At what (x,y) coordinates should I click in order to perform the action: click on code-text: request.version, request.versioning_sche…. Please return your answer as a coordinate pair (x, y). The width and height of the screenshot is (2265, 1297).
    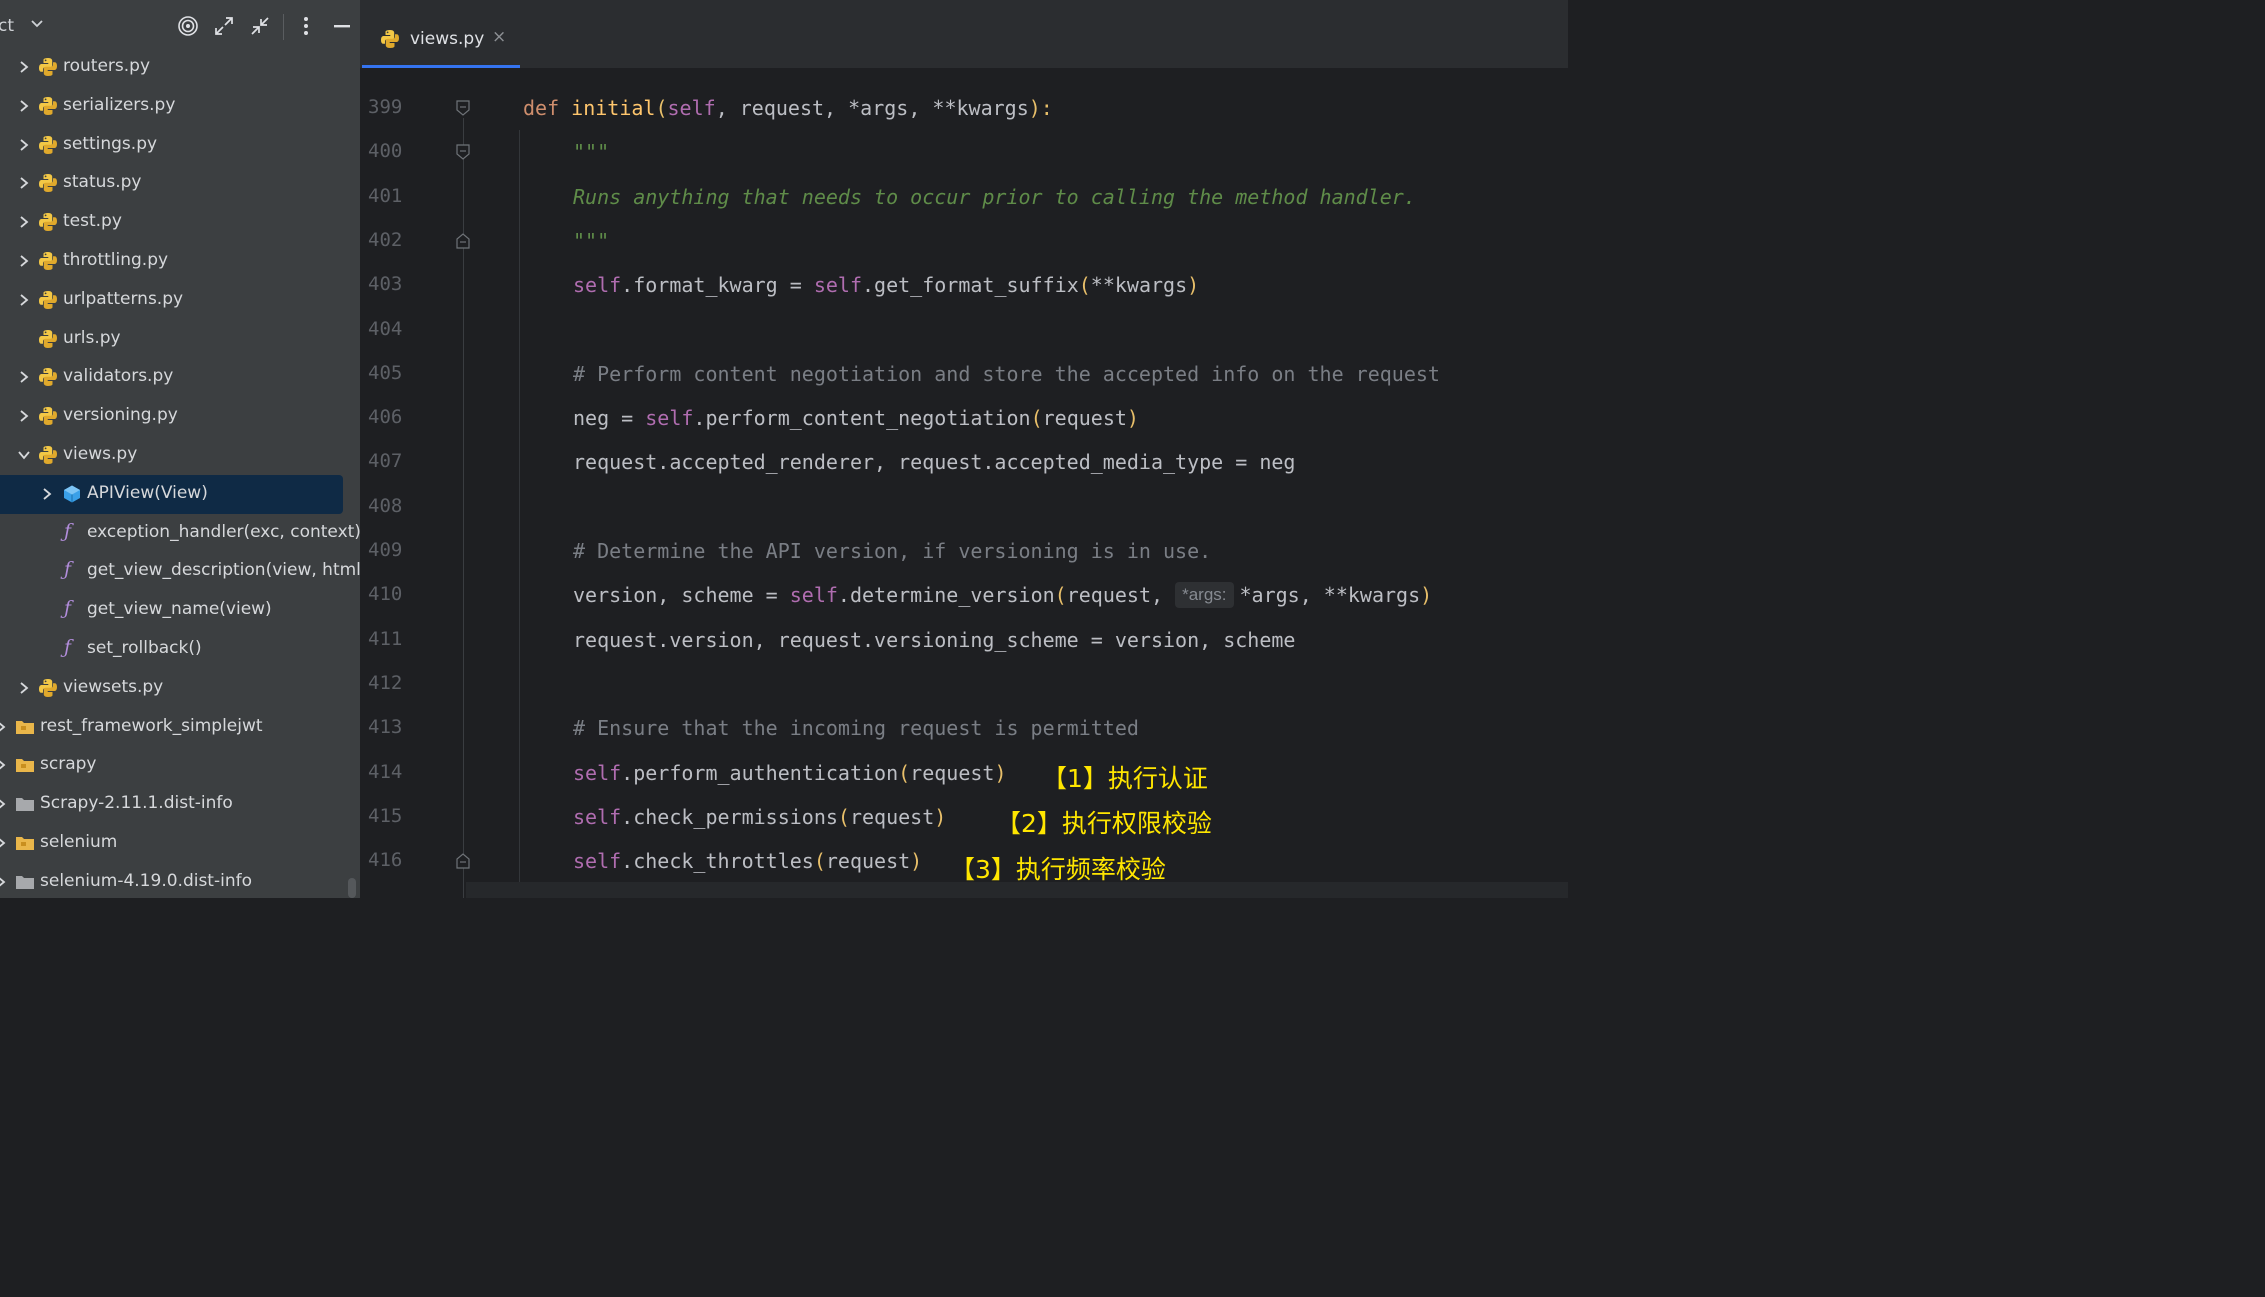
    Looking at the image, I should click on (934, 640).